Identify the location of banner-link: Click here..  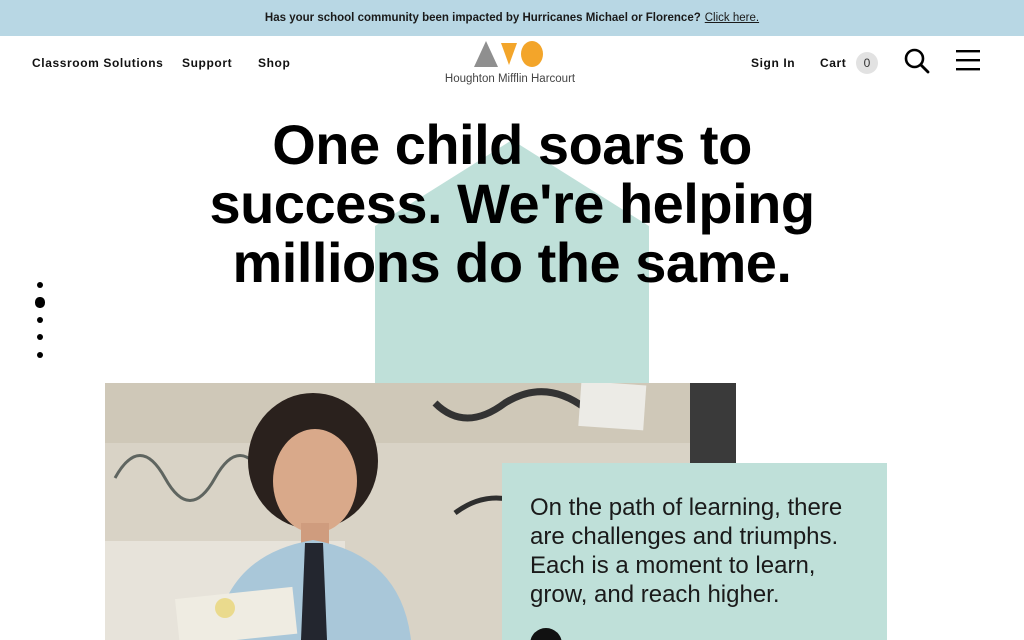
(732, 18).